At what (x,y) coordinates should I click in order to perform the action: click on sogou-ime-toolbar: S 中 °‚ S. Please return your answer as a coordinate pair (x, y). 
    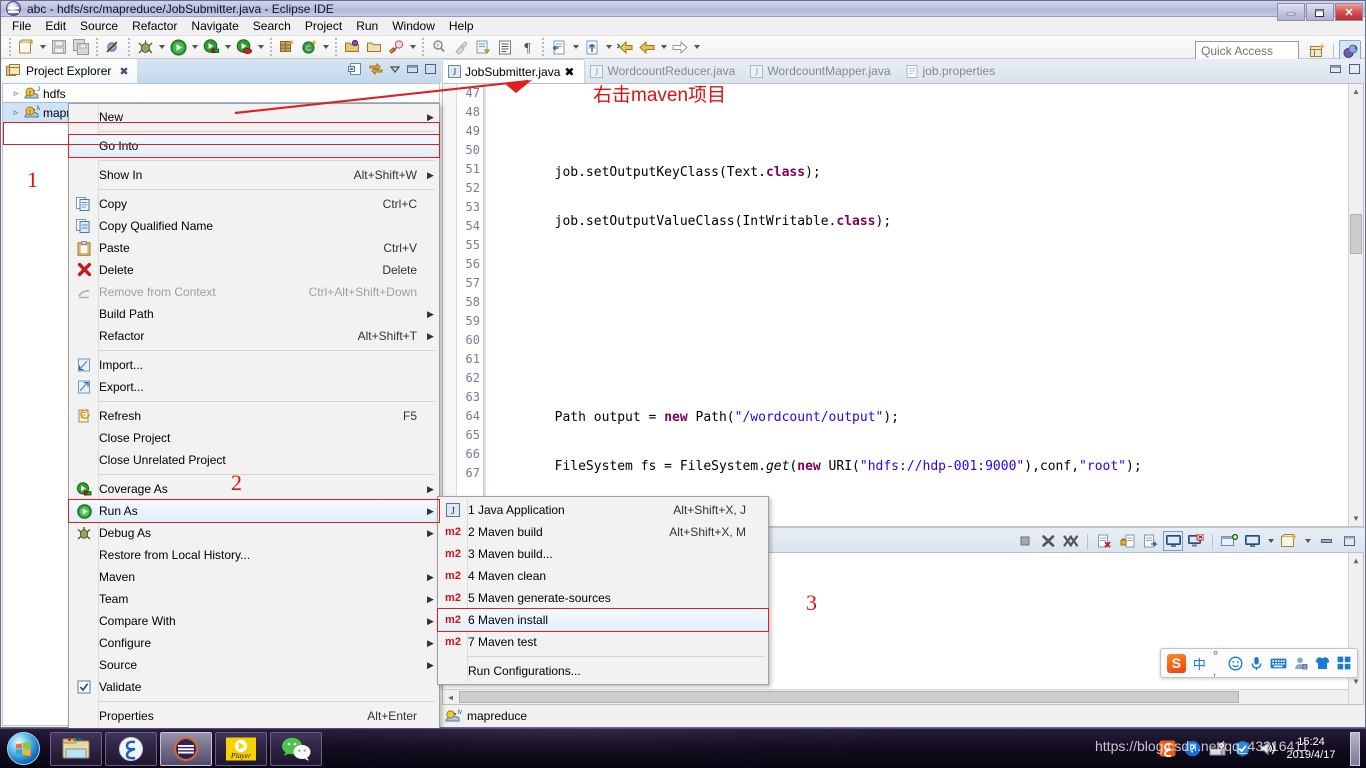
    Looking at the image, I should click on (1259, 663).